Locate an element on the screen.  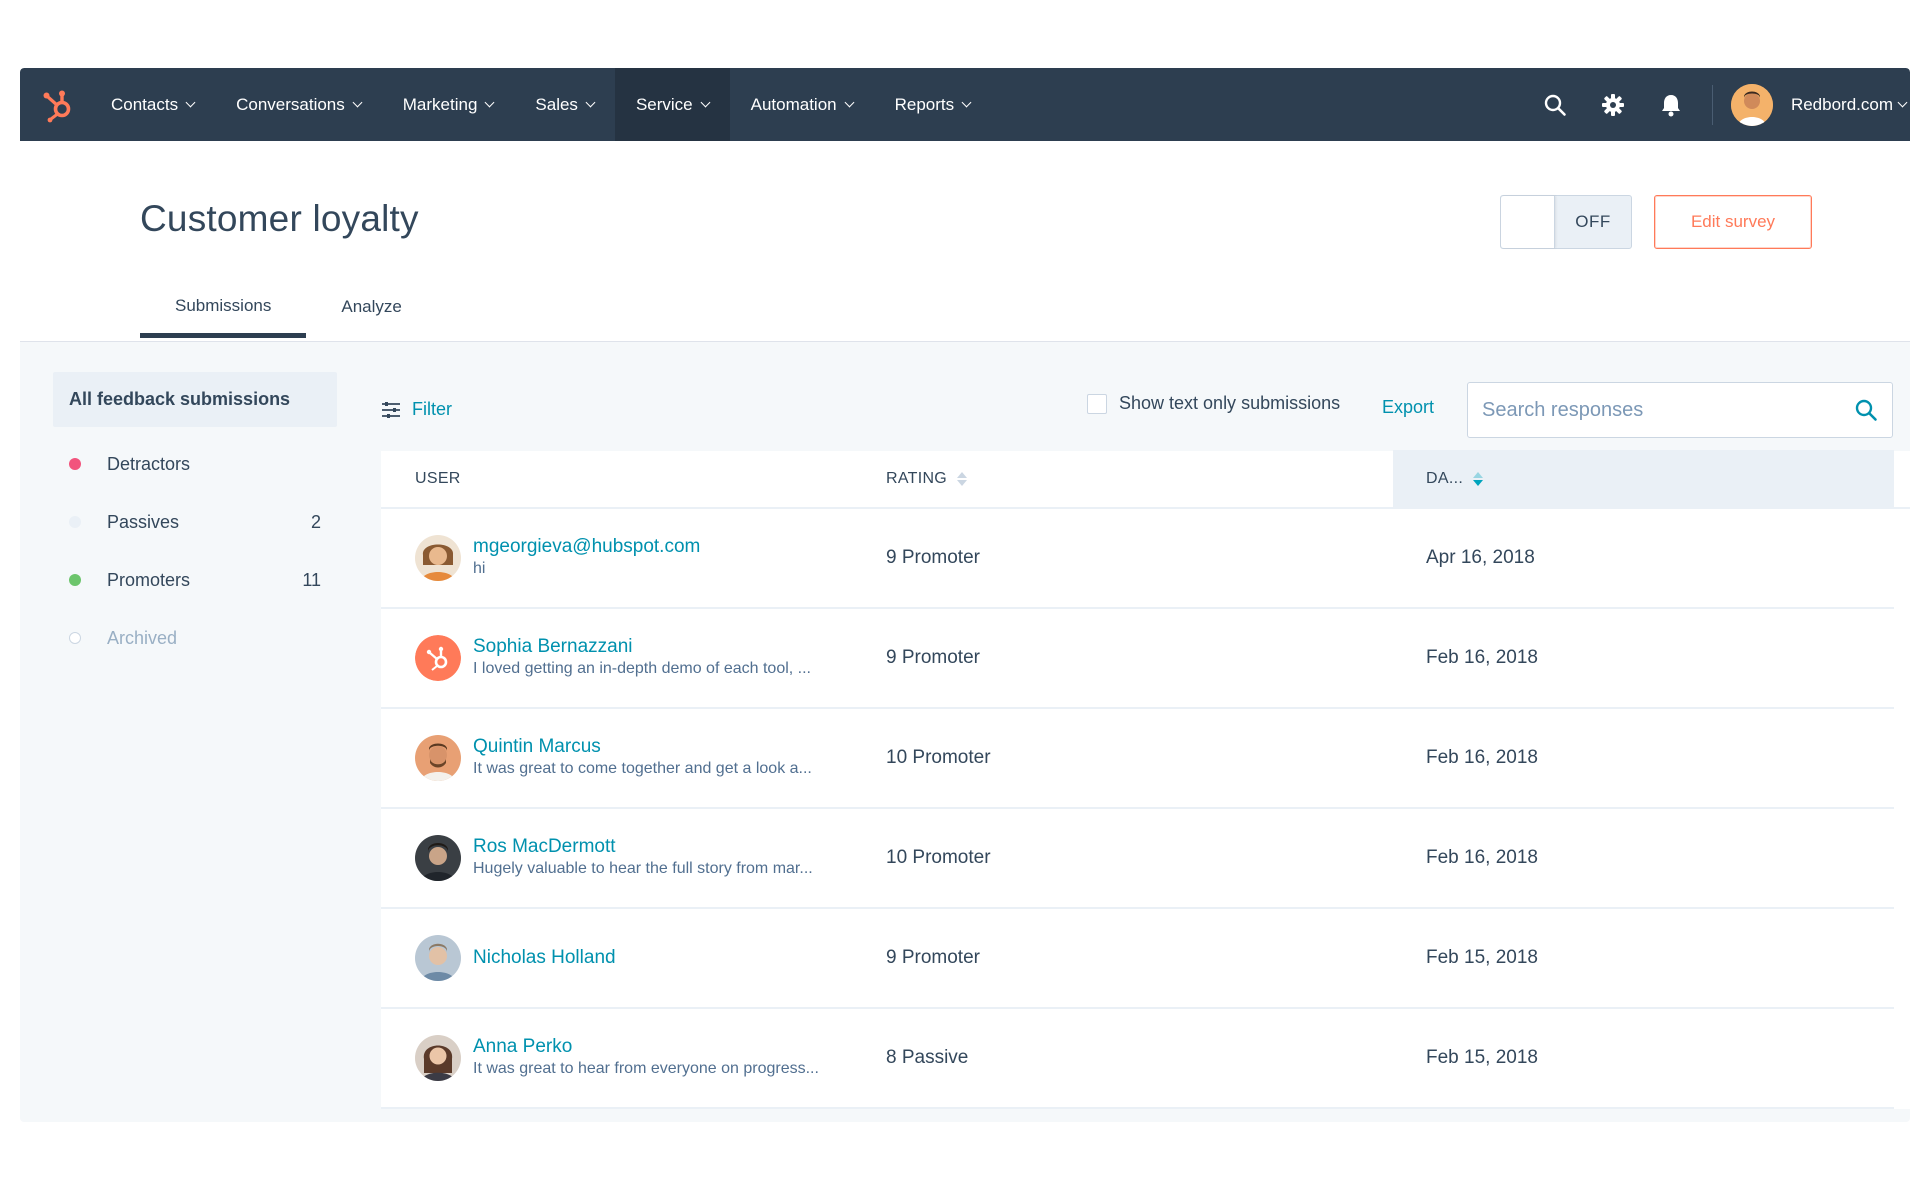
search-input is located at coordinates (1668, 410).